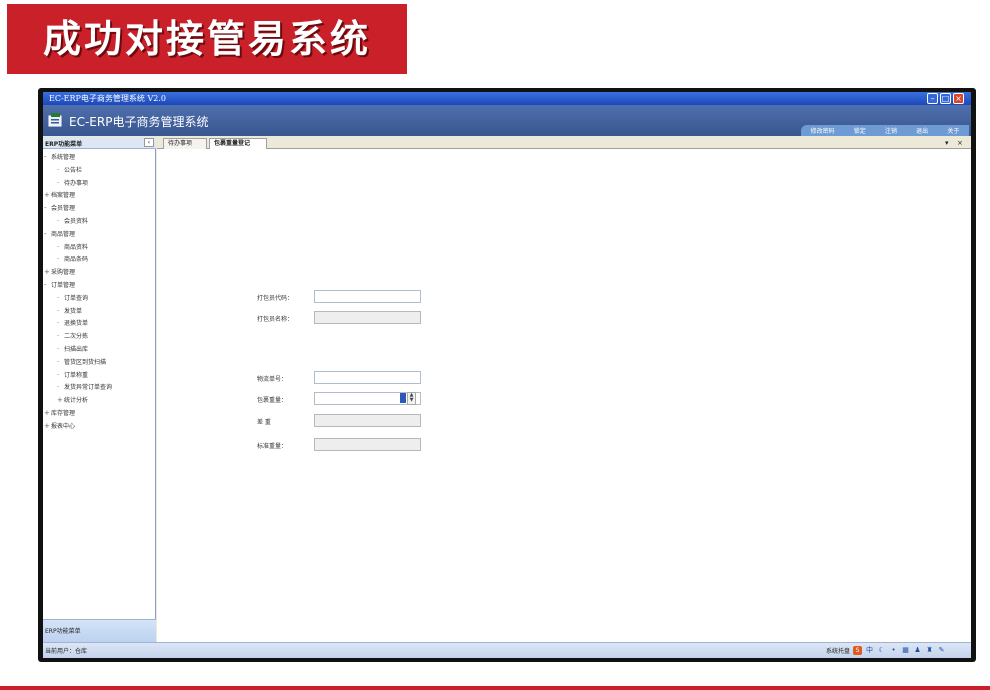 The image size is (990, 690). I want to click on sidebar-item: · 待办事项, so click(72, 183).